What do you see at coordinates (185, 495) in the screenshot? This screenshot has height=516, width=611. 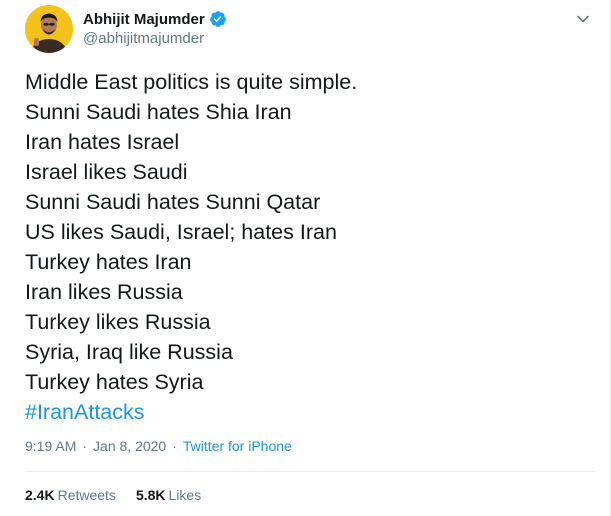 I see `likes-label: Likes` at bounding box center [185, 495].